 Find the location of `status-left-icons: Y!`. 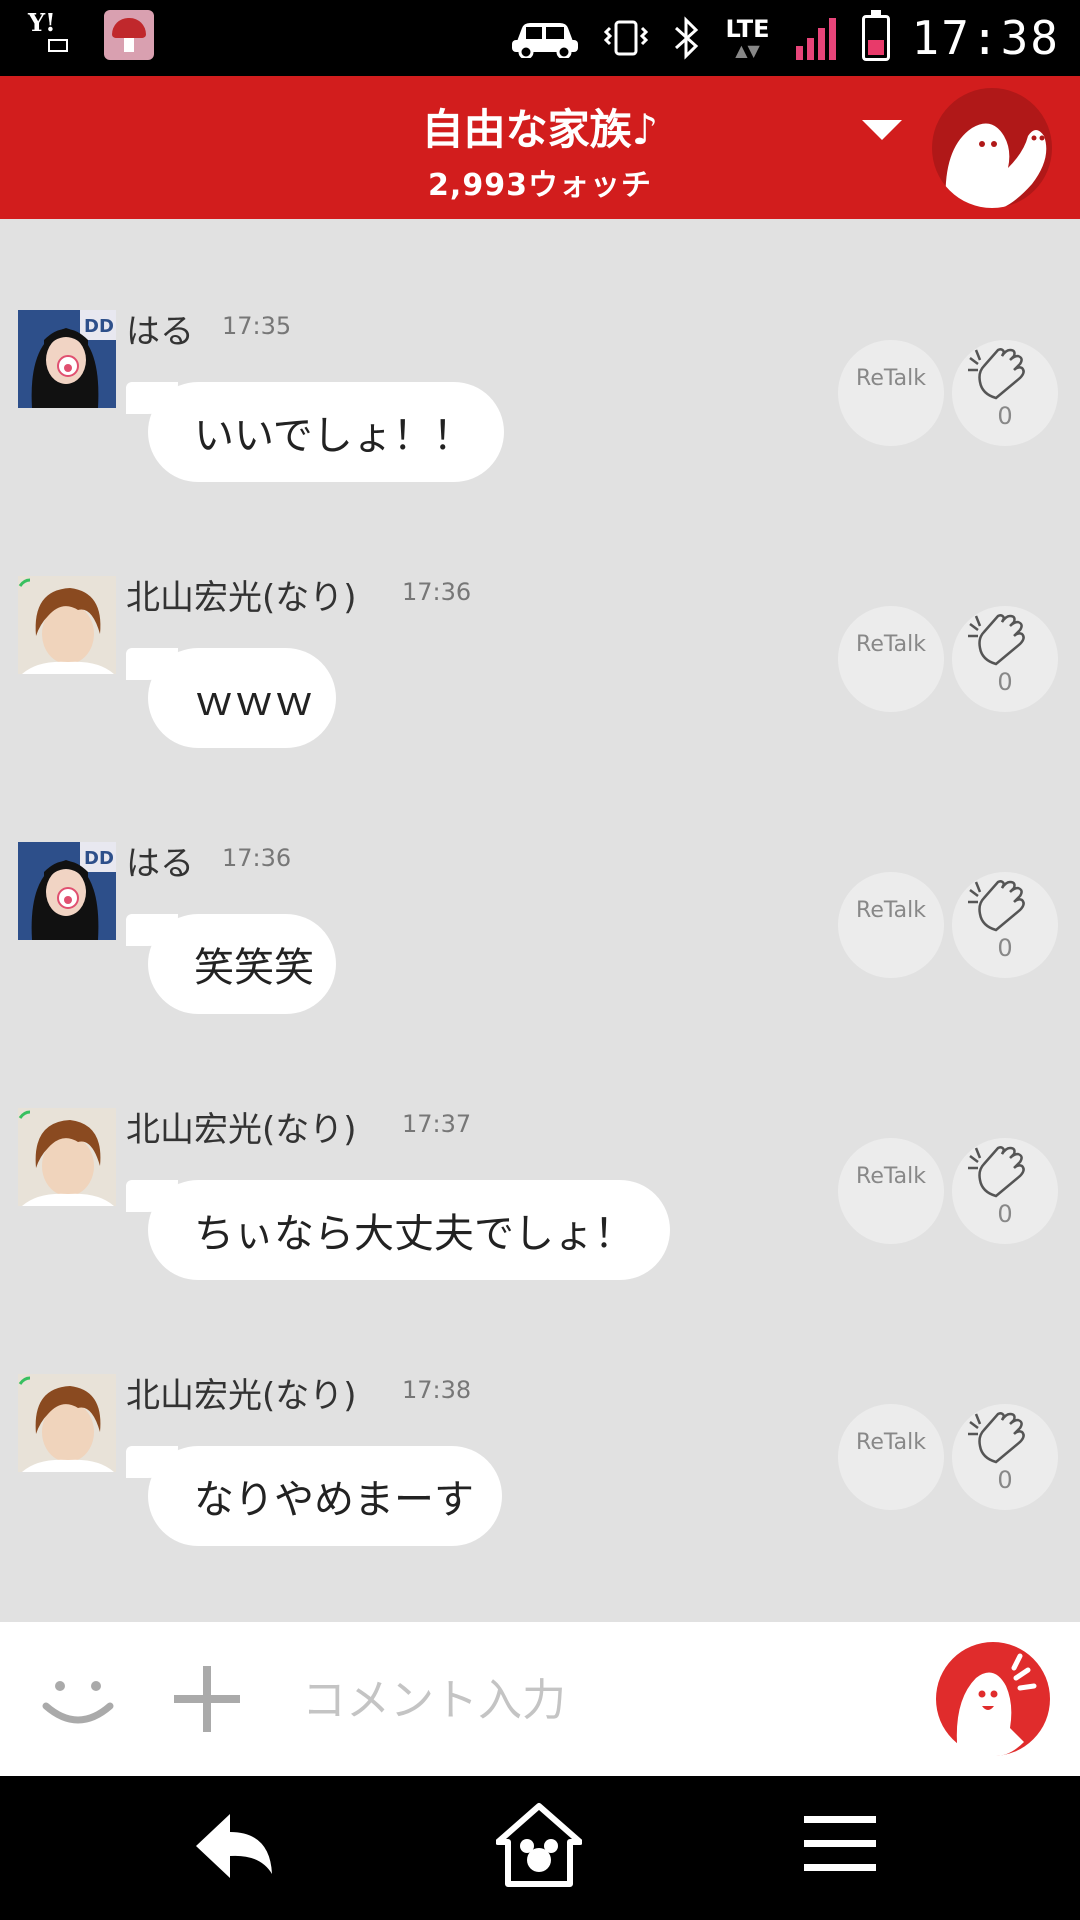

status-left-icons: Y! is located at coordinates (91, 35).